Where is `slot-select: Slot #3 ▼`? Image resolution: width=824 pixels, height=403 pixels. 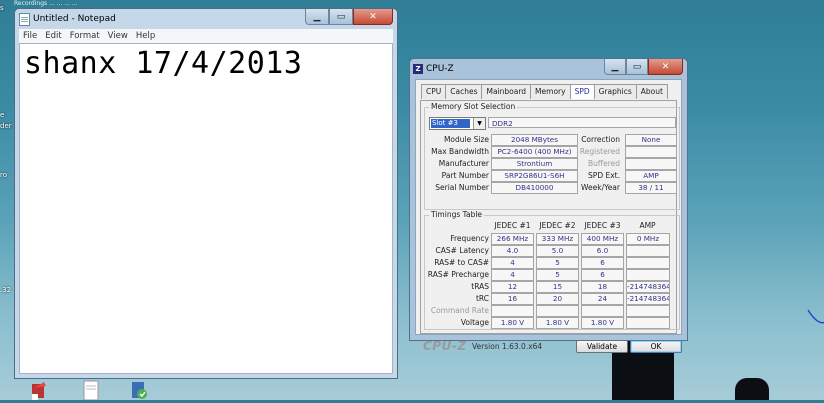
slot-select: Slot #3 ▼ is located at coordinates (457, 123).